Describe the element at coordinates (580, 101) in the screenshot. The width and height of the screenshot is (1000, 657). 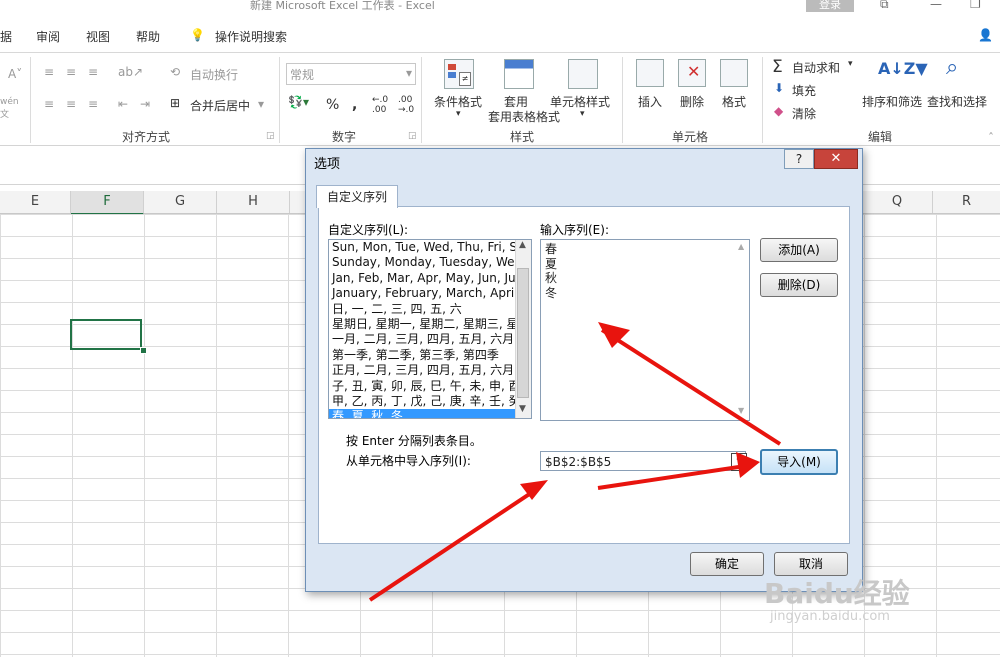
I see `cell-styles-label: 单元格样式` at that location.